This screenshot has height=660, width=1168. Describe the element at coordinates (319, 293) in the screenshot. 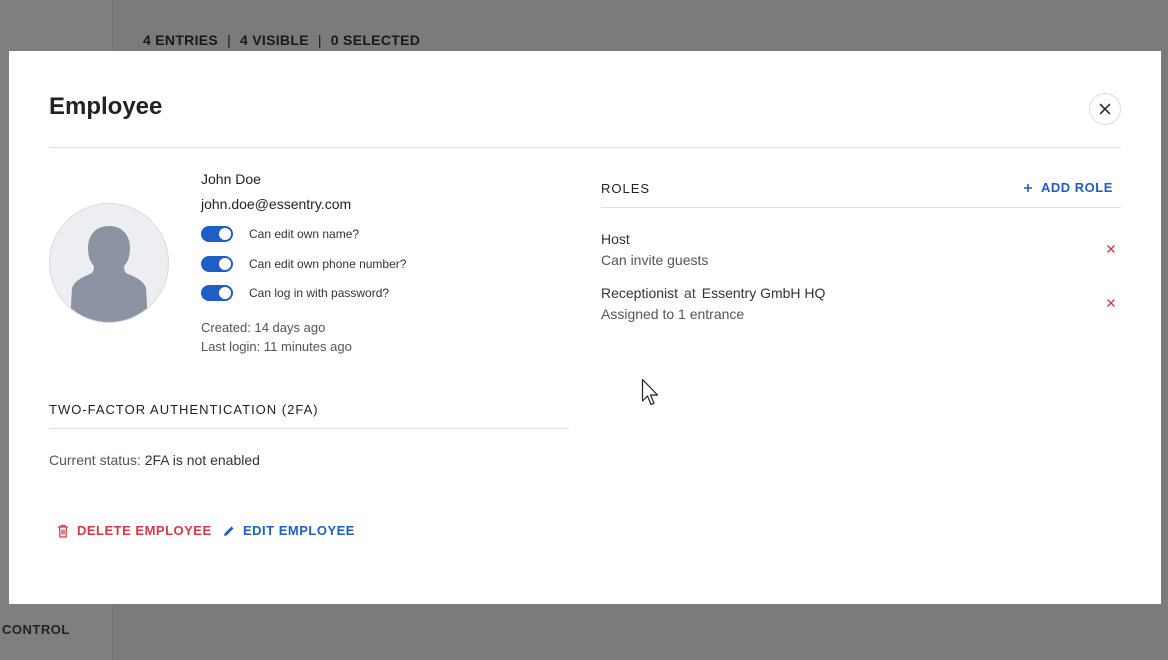

I see `permission-label: Can log in with password?` at that location.